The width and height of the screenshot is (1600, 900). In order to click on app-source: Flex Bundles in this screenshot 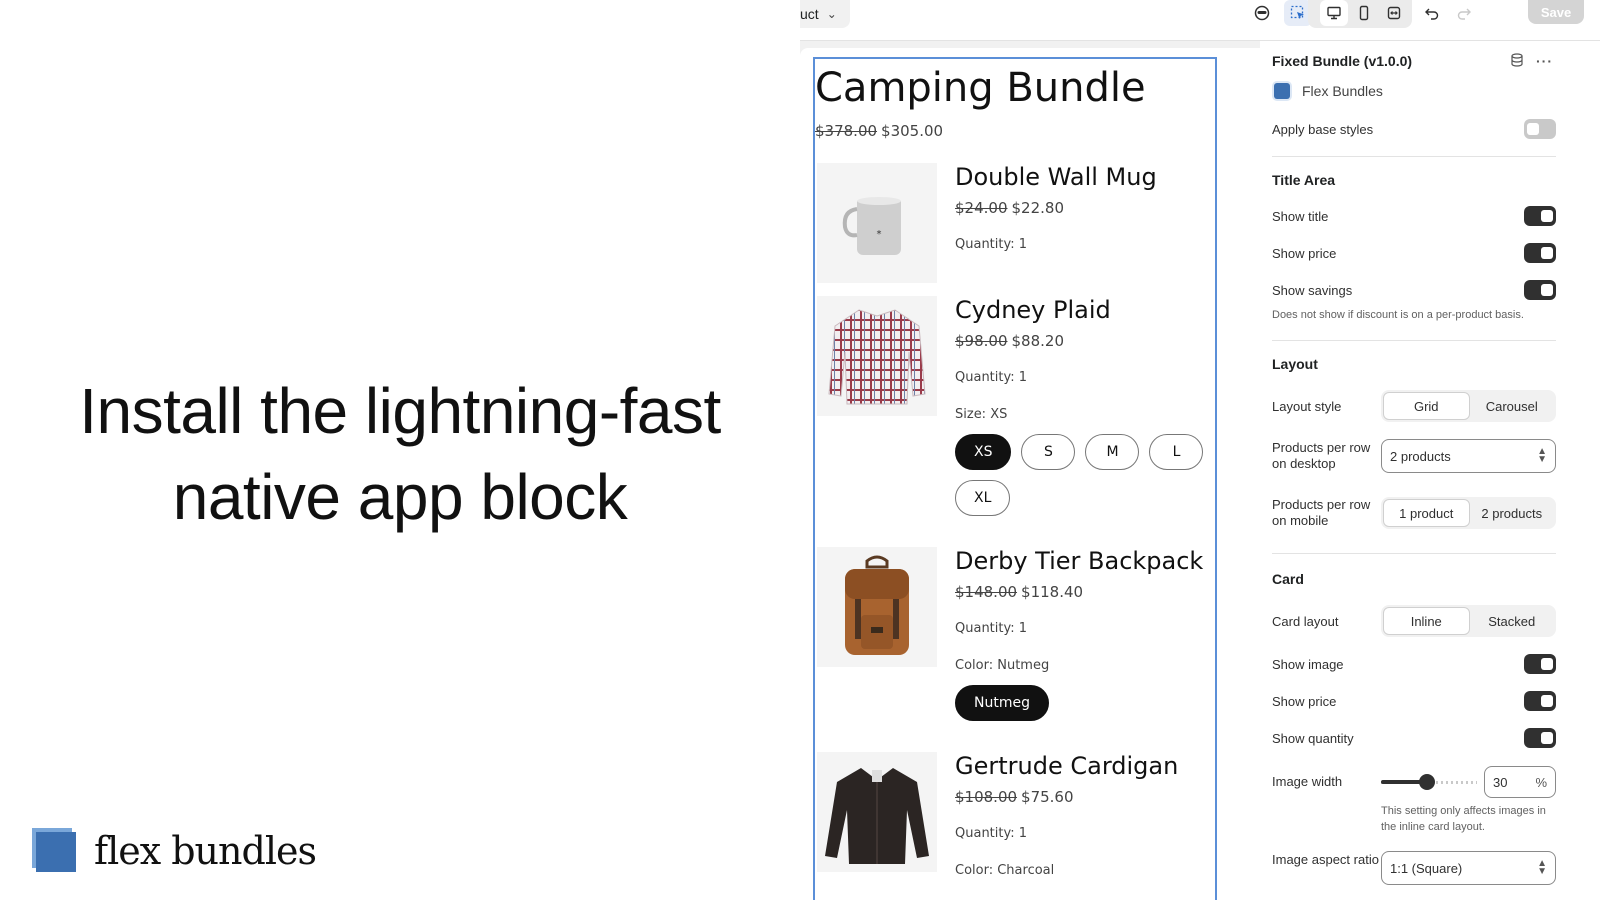, I will do `click(1328, 91)`.